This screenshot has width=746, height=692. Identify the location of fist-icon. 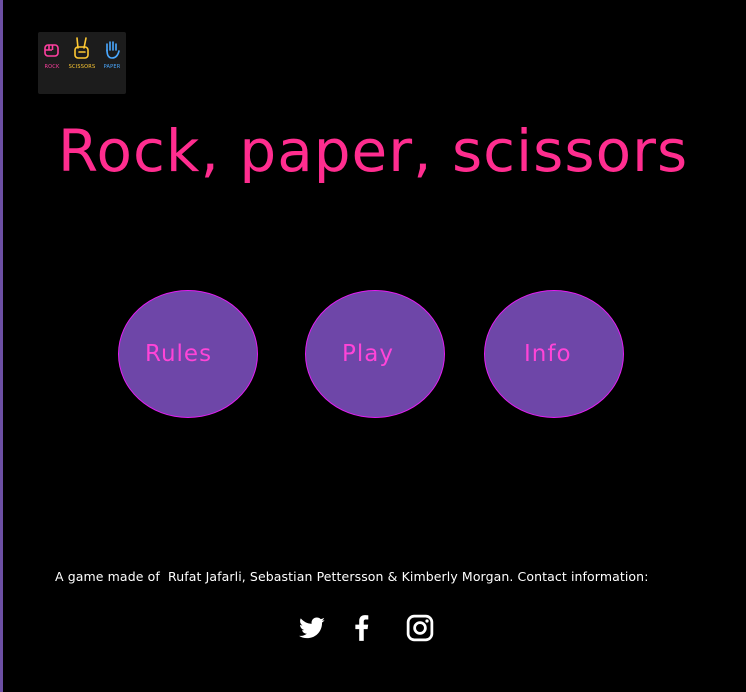
(51, 50).